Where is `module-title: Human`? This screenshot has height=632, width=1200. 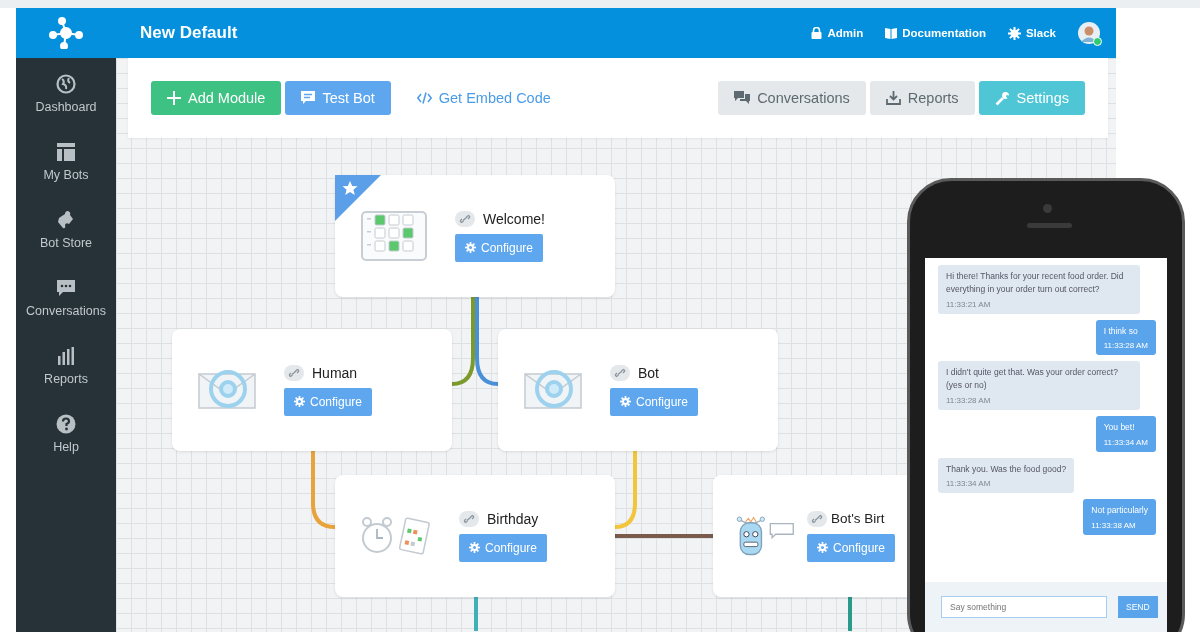 module-title: Human is located at coordinates (335, 372).